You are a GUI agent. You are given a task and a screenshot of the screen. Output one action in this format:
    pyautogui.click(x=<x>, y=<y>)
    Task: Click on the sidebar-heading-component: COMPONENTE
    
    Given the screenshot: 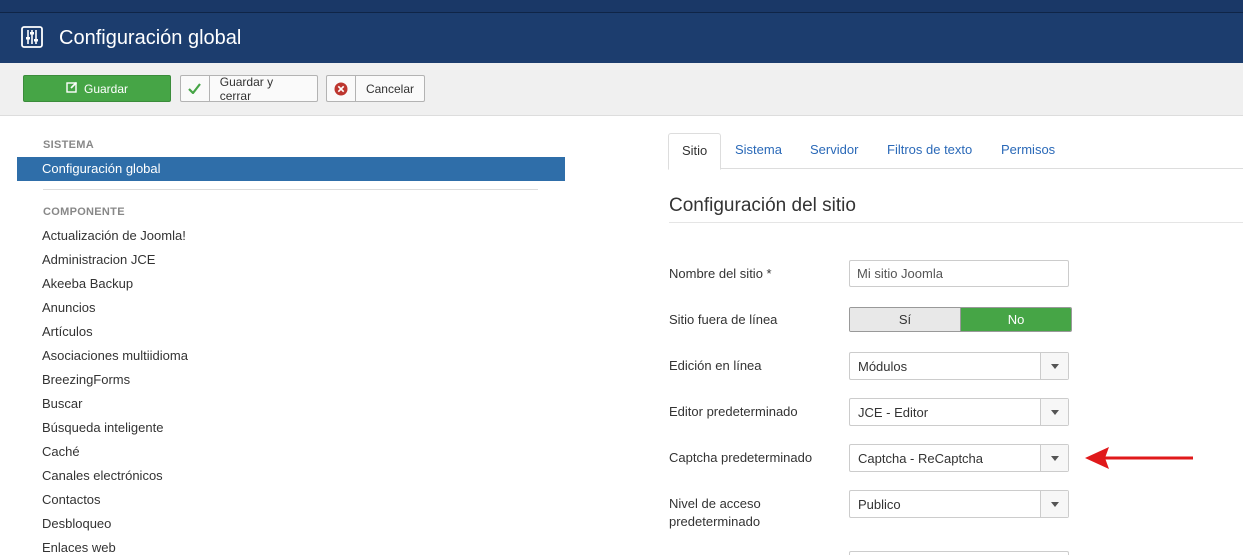 What is the action you would take?
    pyautogui.click(x=84, y=212)
    